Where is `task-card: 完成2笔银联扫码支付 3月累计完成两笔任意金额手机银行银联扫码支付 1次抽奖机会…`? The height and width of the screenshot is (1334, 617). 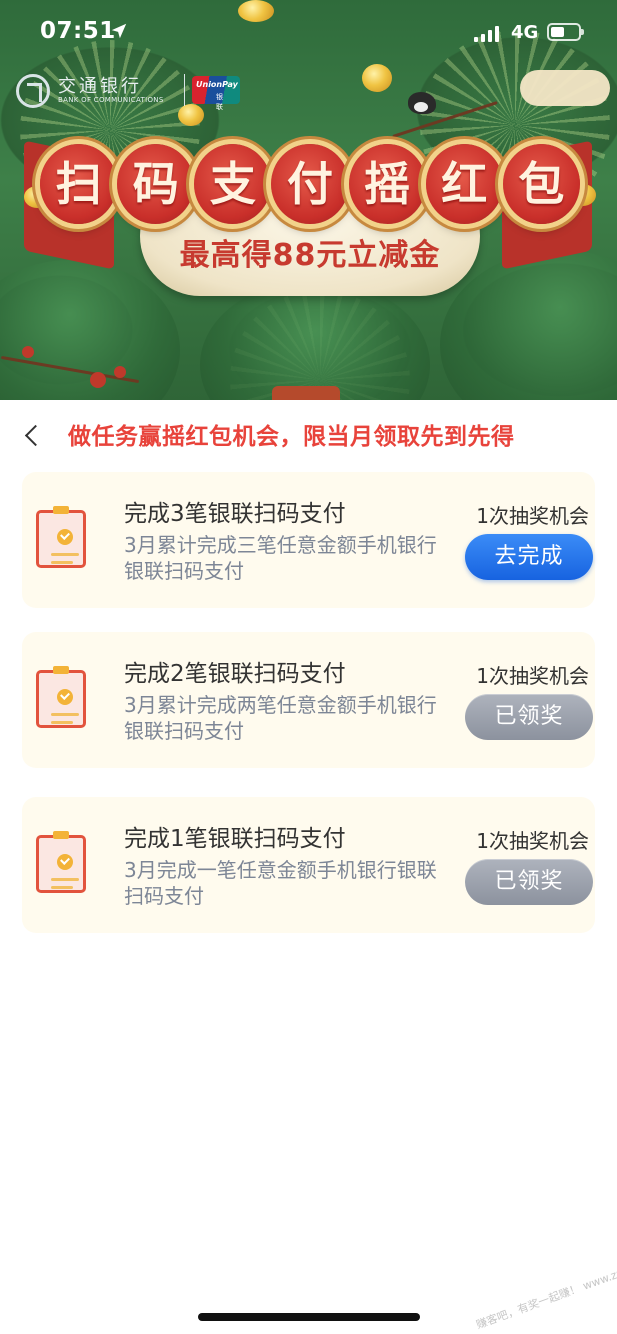 task-card: 完成2笔银联扫码支付 3月累计完成两笔任意金额手机银行银联扫码支付 1次抽奖机会… is located at coordinates (308, 700).